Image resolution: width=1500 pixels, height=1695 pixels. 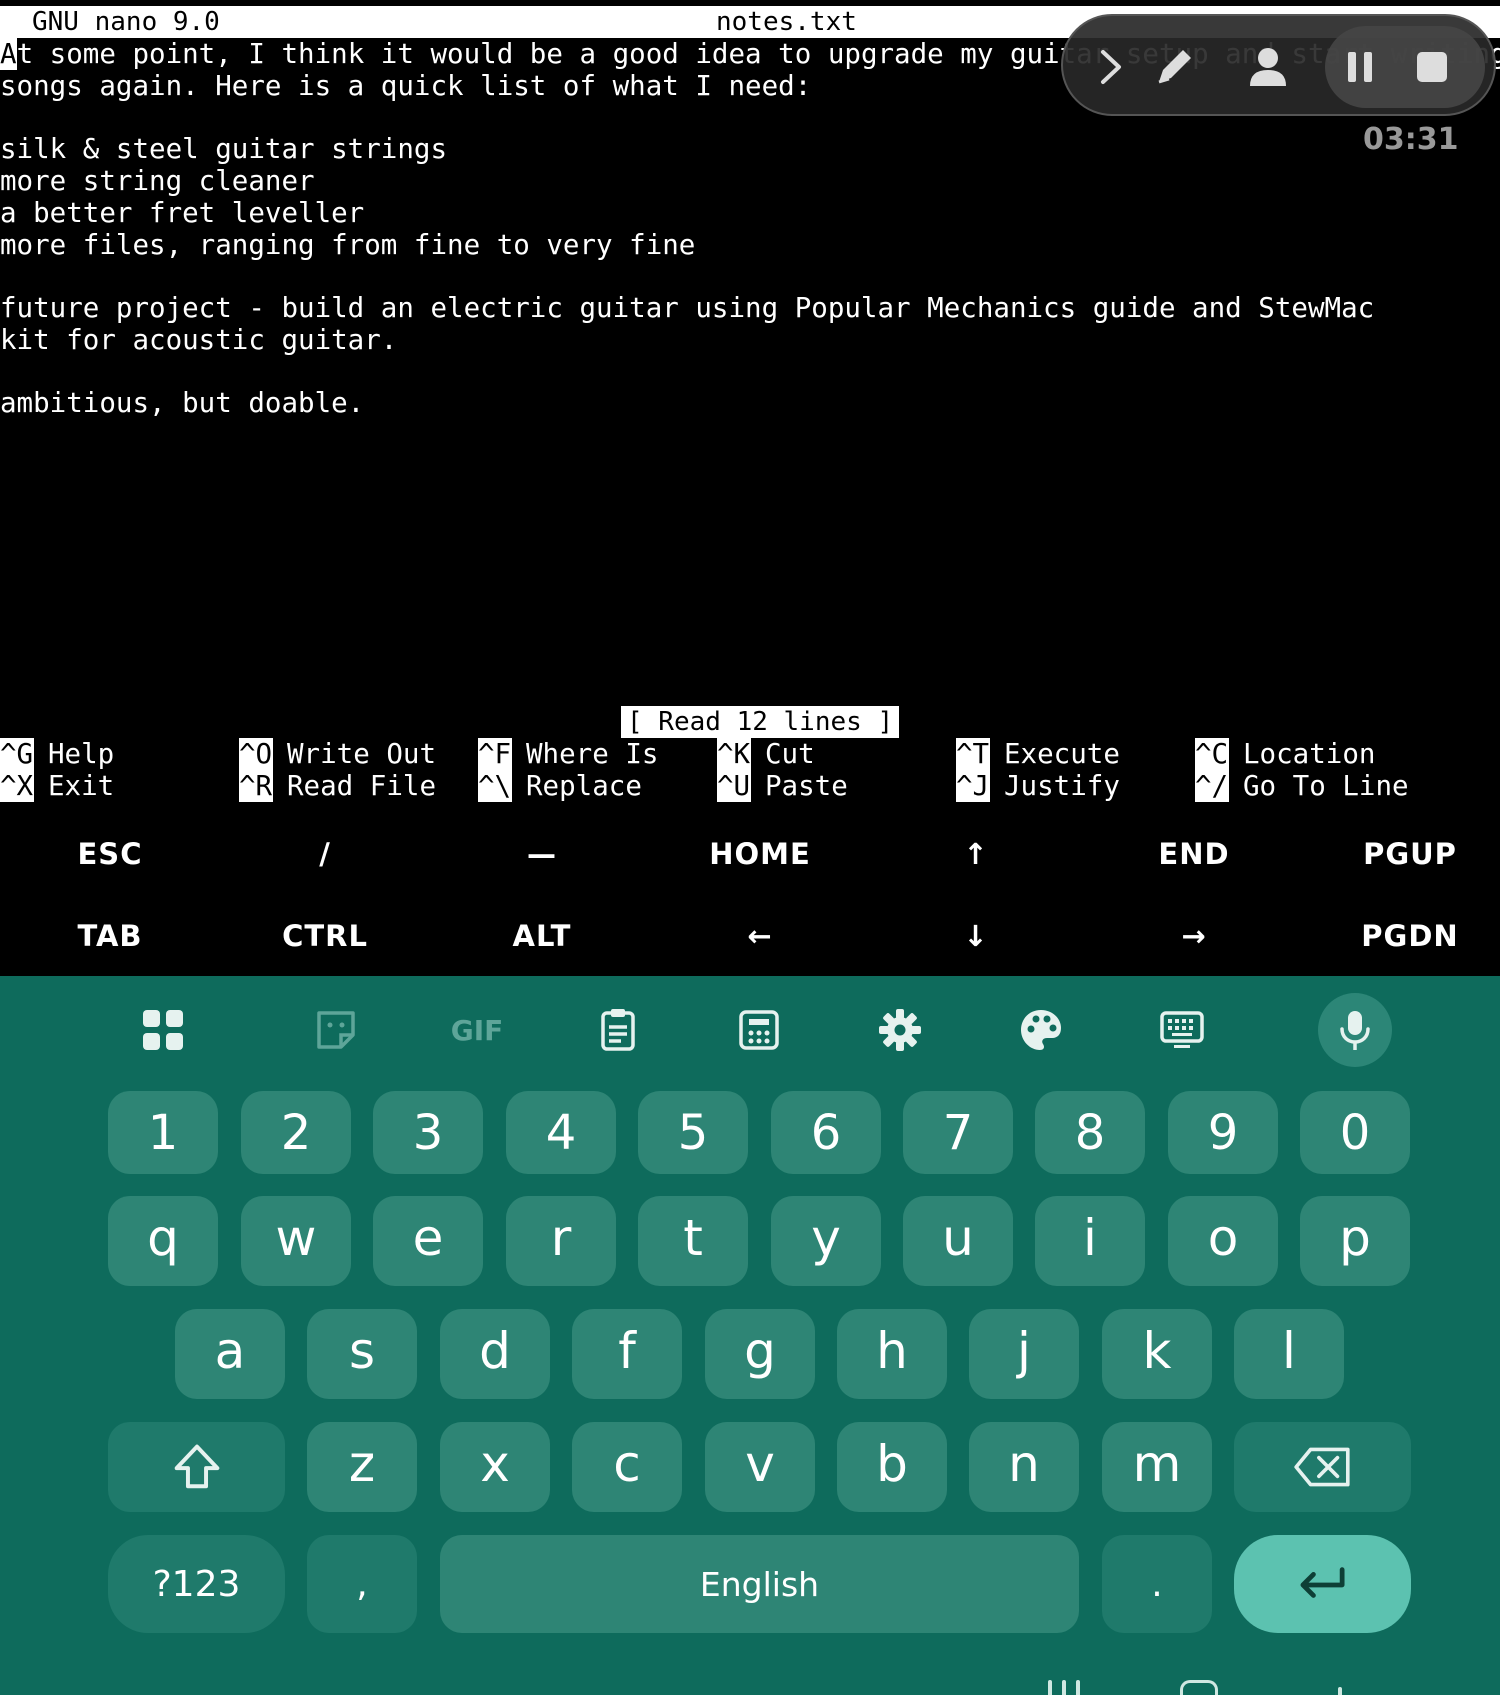 I want to click on extra-key-down-arrow: ↓, so click(x=976, y=936).